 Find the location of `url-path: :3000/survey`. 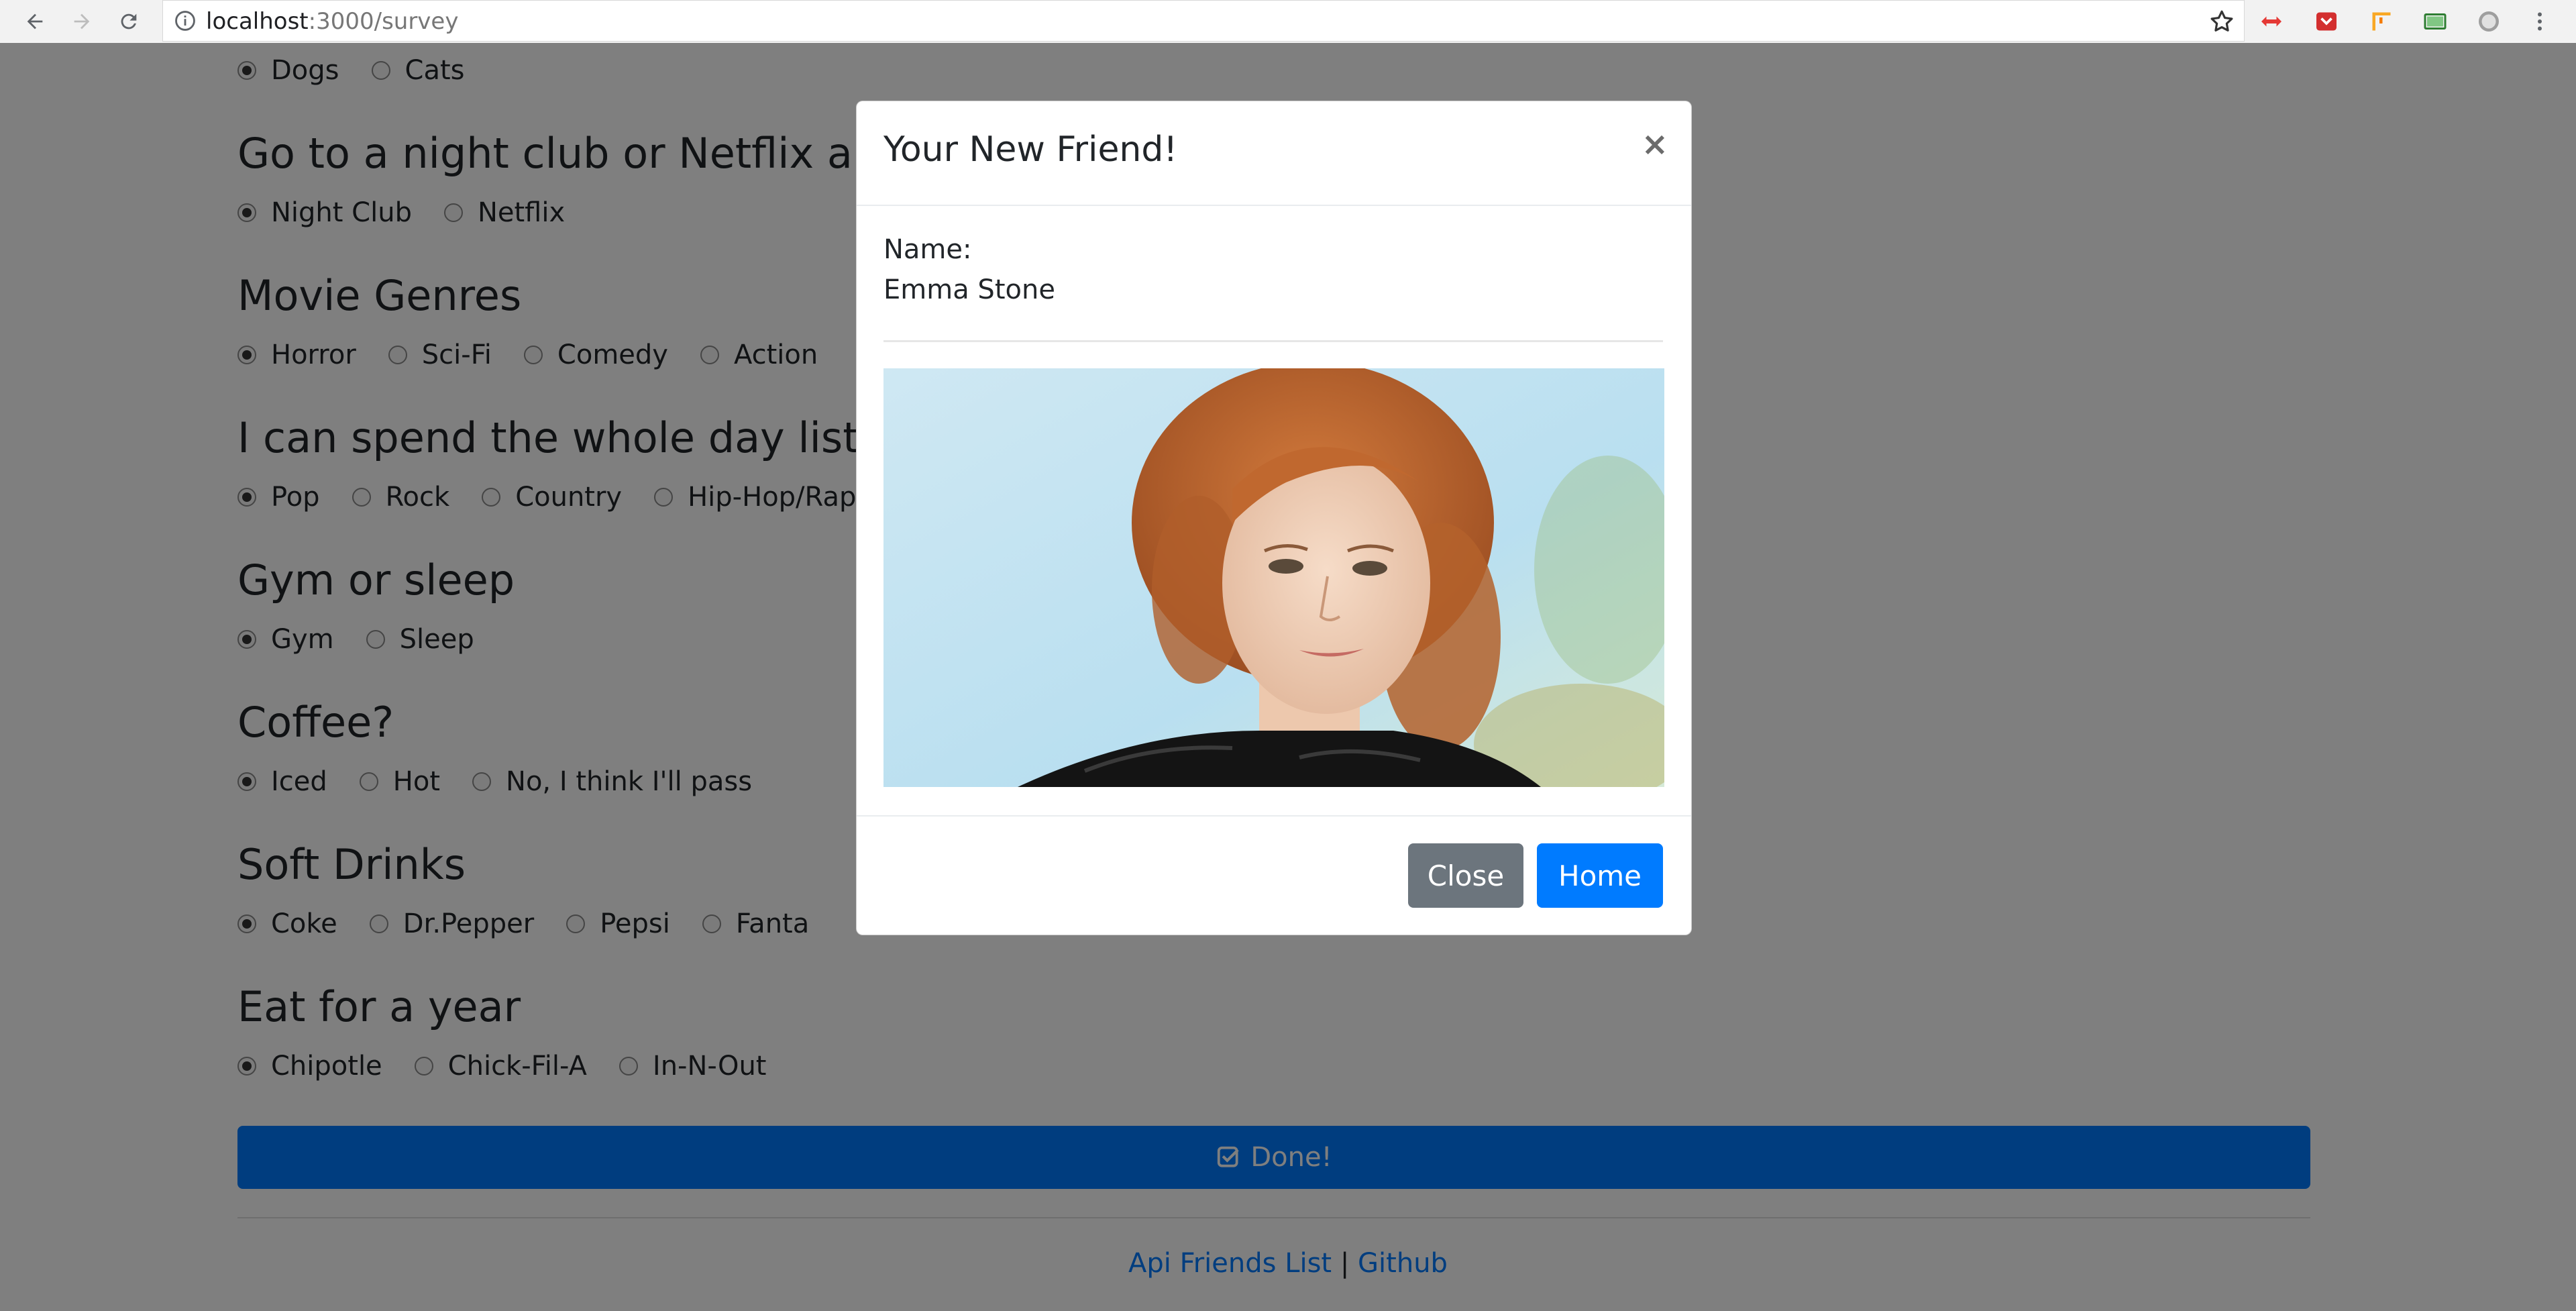

url-path: :3000/survey is located at coordinates (383, 22).